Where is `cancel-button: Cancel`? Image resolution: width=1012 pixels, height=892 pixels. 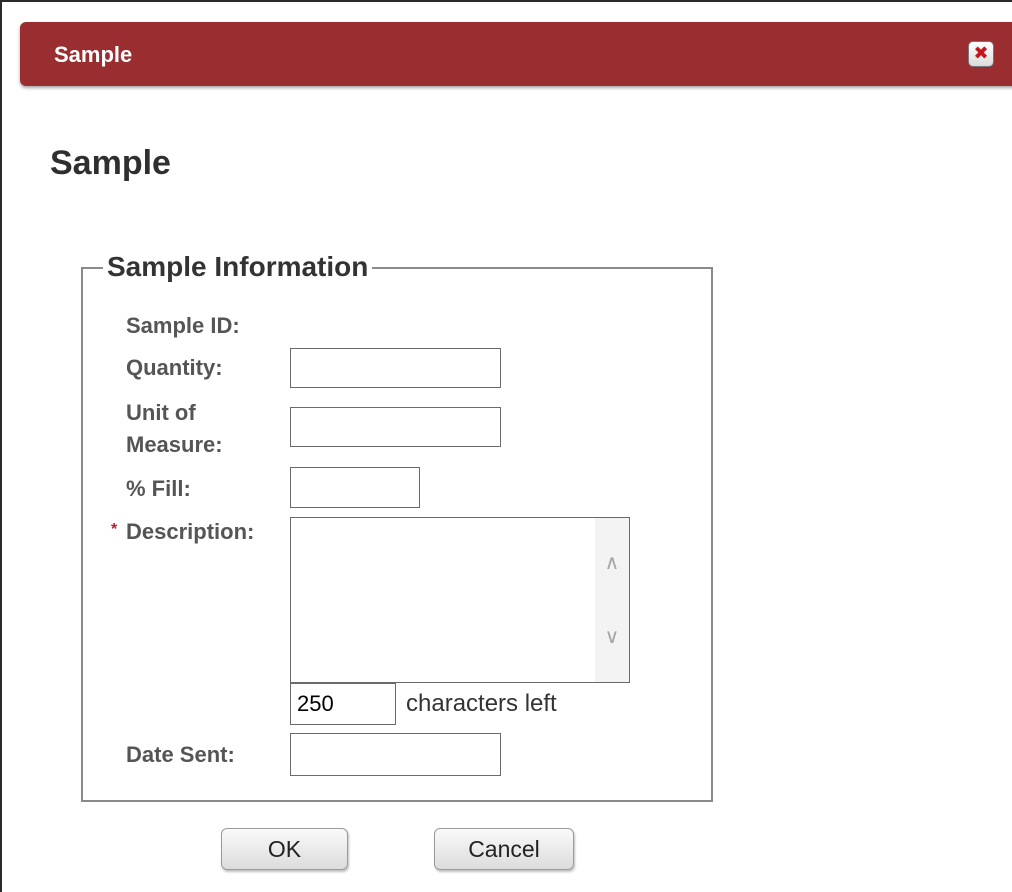 cancel-button: Cancel is located at coordinates (504, 849).